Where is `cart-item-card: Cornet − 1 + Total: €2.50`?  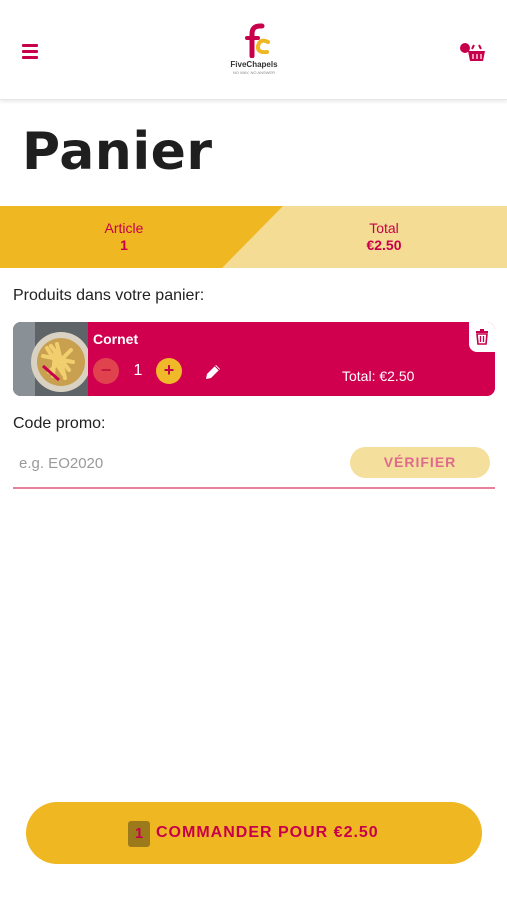
cart-item-card: Cornet − 1 + Total: €2.50 is located at coordinates (254, 359).